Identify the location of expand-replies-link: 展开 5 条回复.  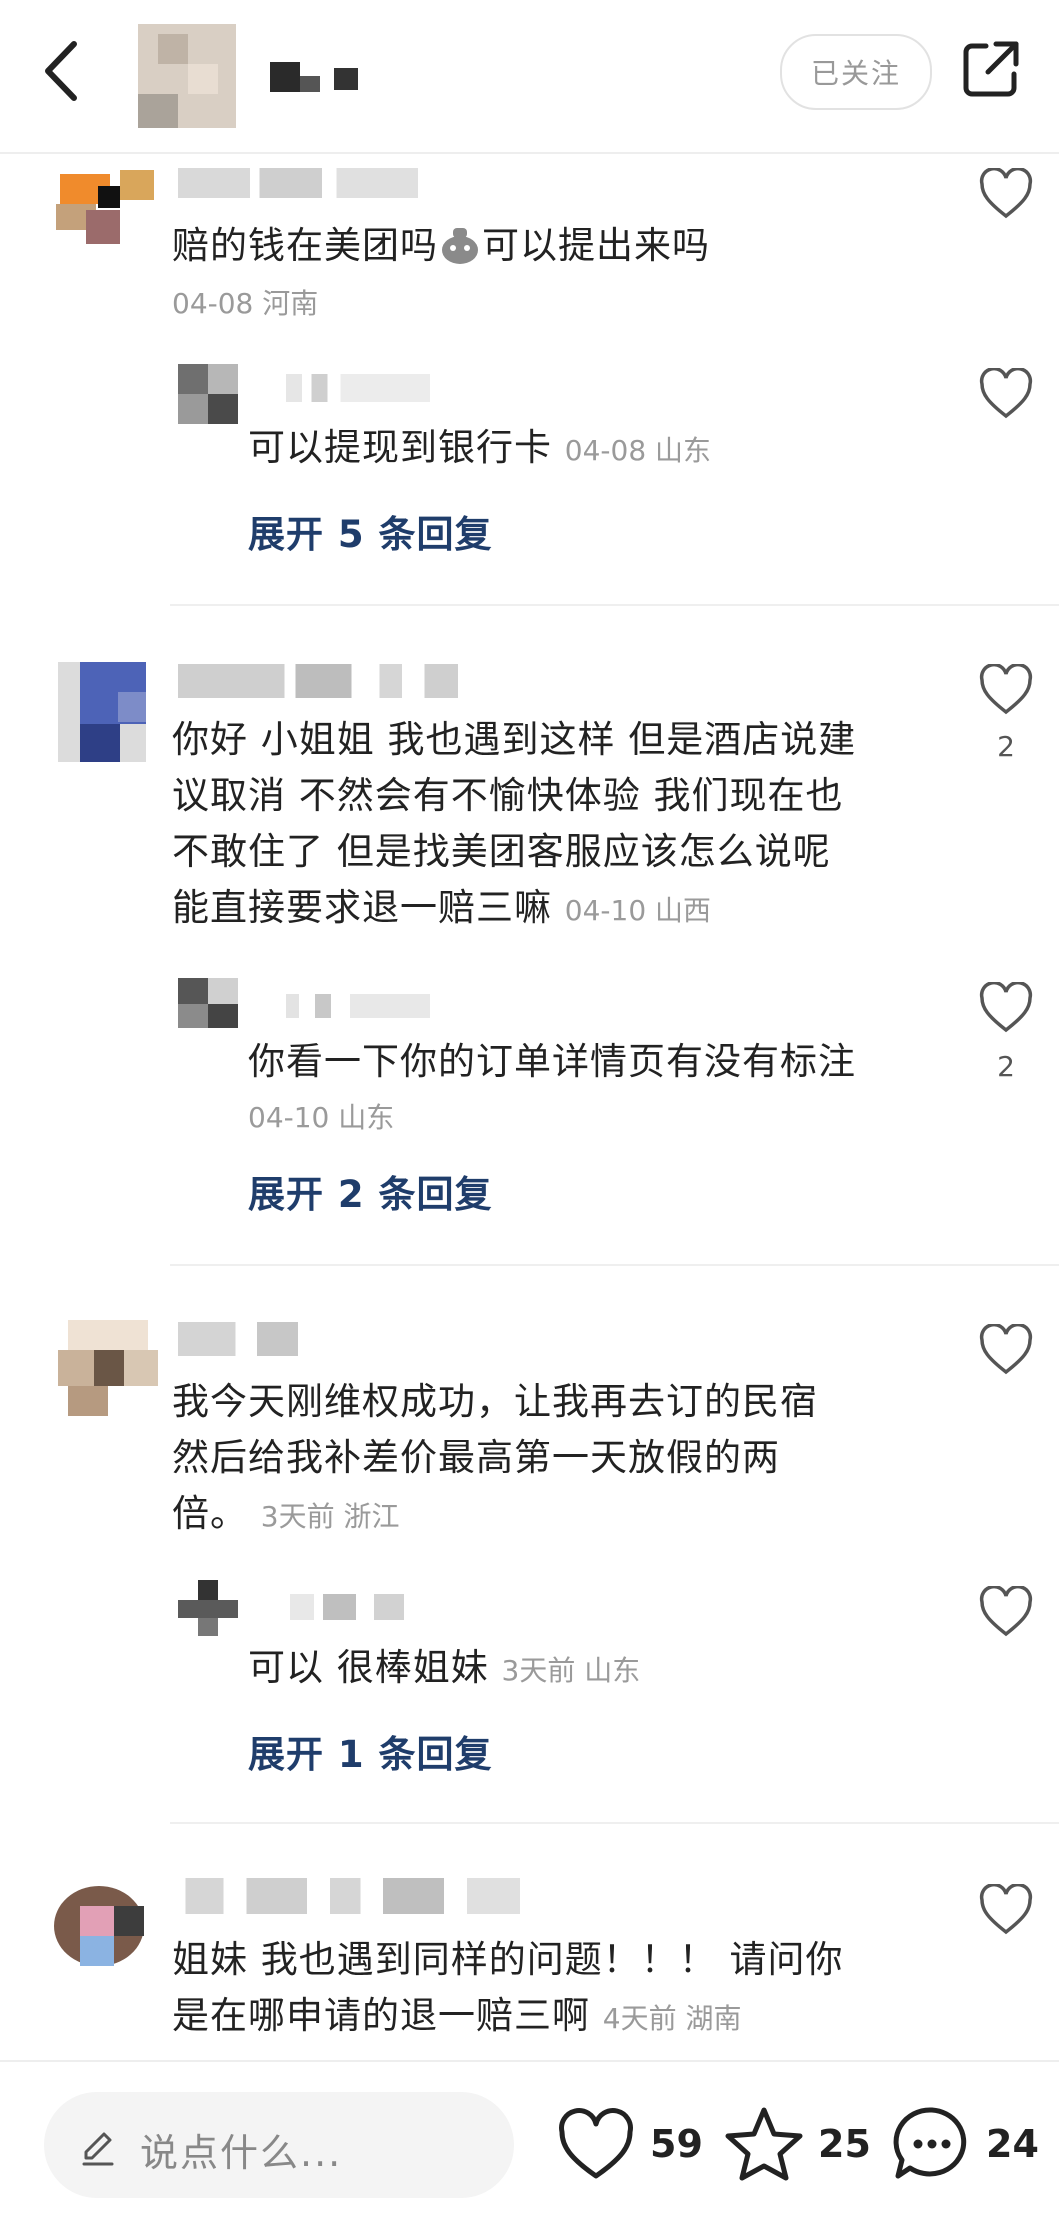
(370, 531).